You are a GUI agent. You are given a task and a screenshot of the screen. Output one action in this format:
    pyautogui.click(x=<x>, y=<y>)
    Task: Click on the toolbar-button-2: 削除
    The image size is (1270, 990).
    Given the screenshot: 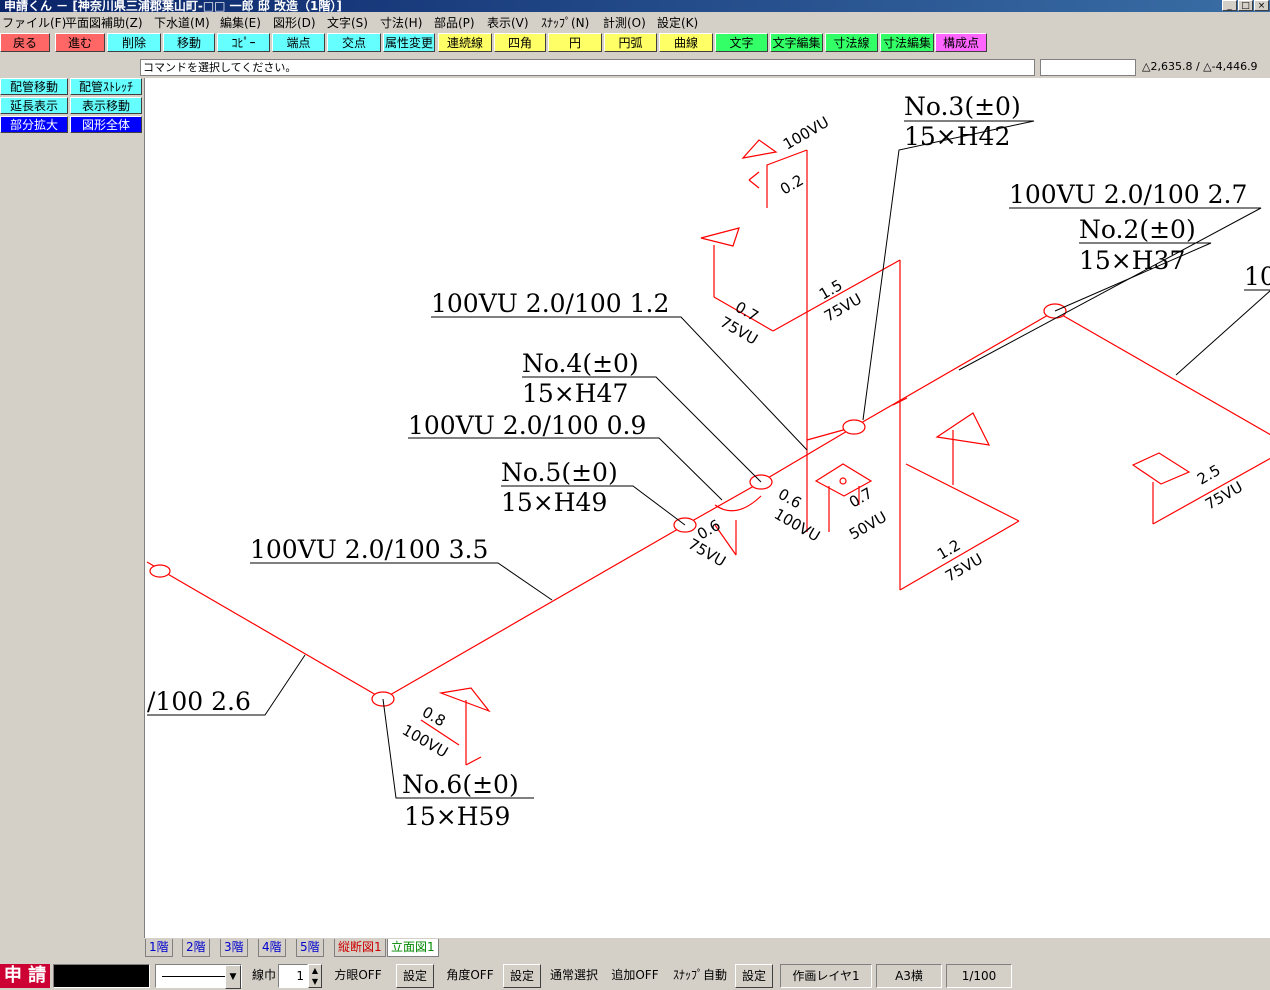 What is the action you would take?
    pyautogui.click(x=134, y=42)
    